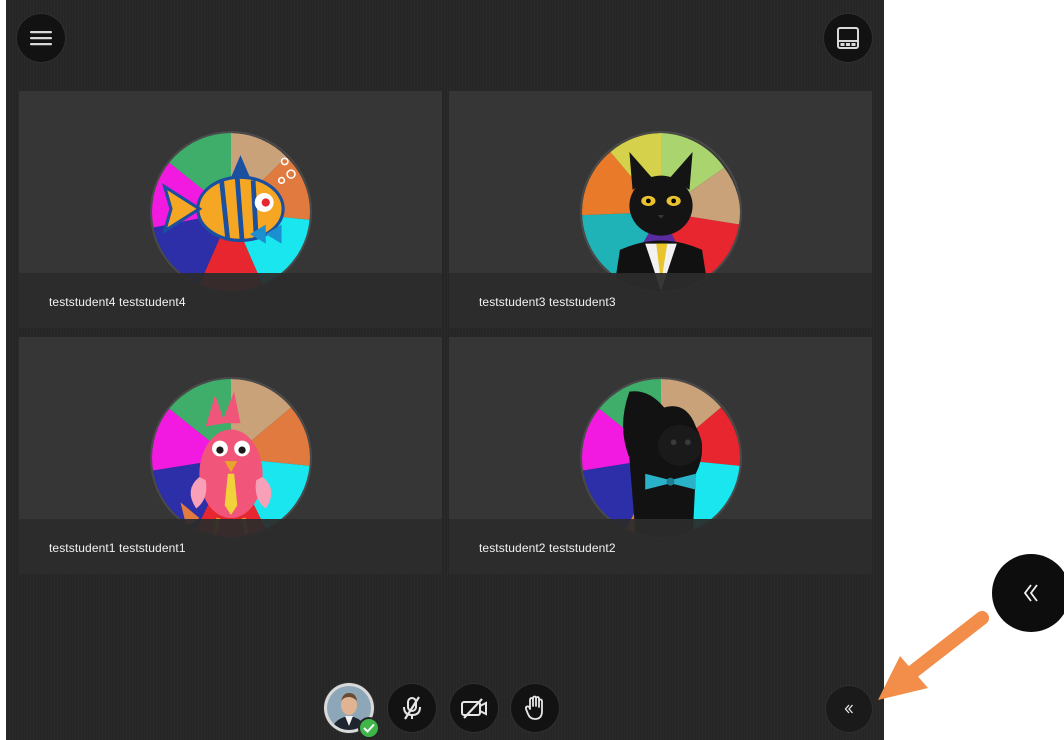 This screenshot has height=740, width=1064. What do you see at coordinates (230, 300) in the screenshot?
I see `participant-name-bar: teststudent4 teststudent4` at bounding box center [230, 300].